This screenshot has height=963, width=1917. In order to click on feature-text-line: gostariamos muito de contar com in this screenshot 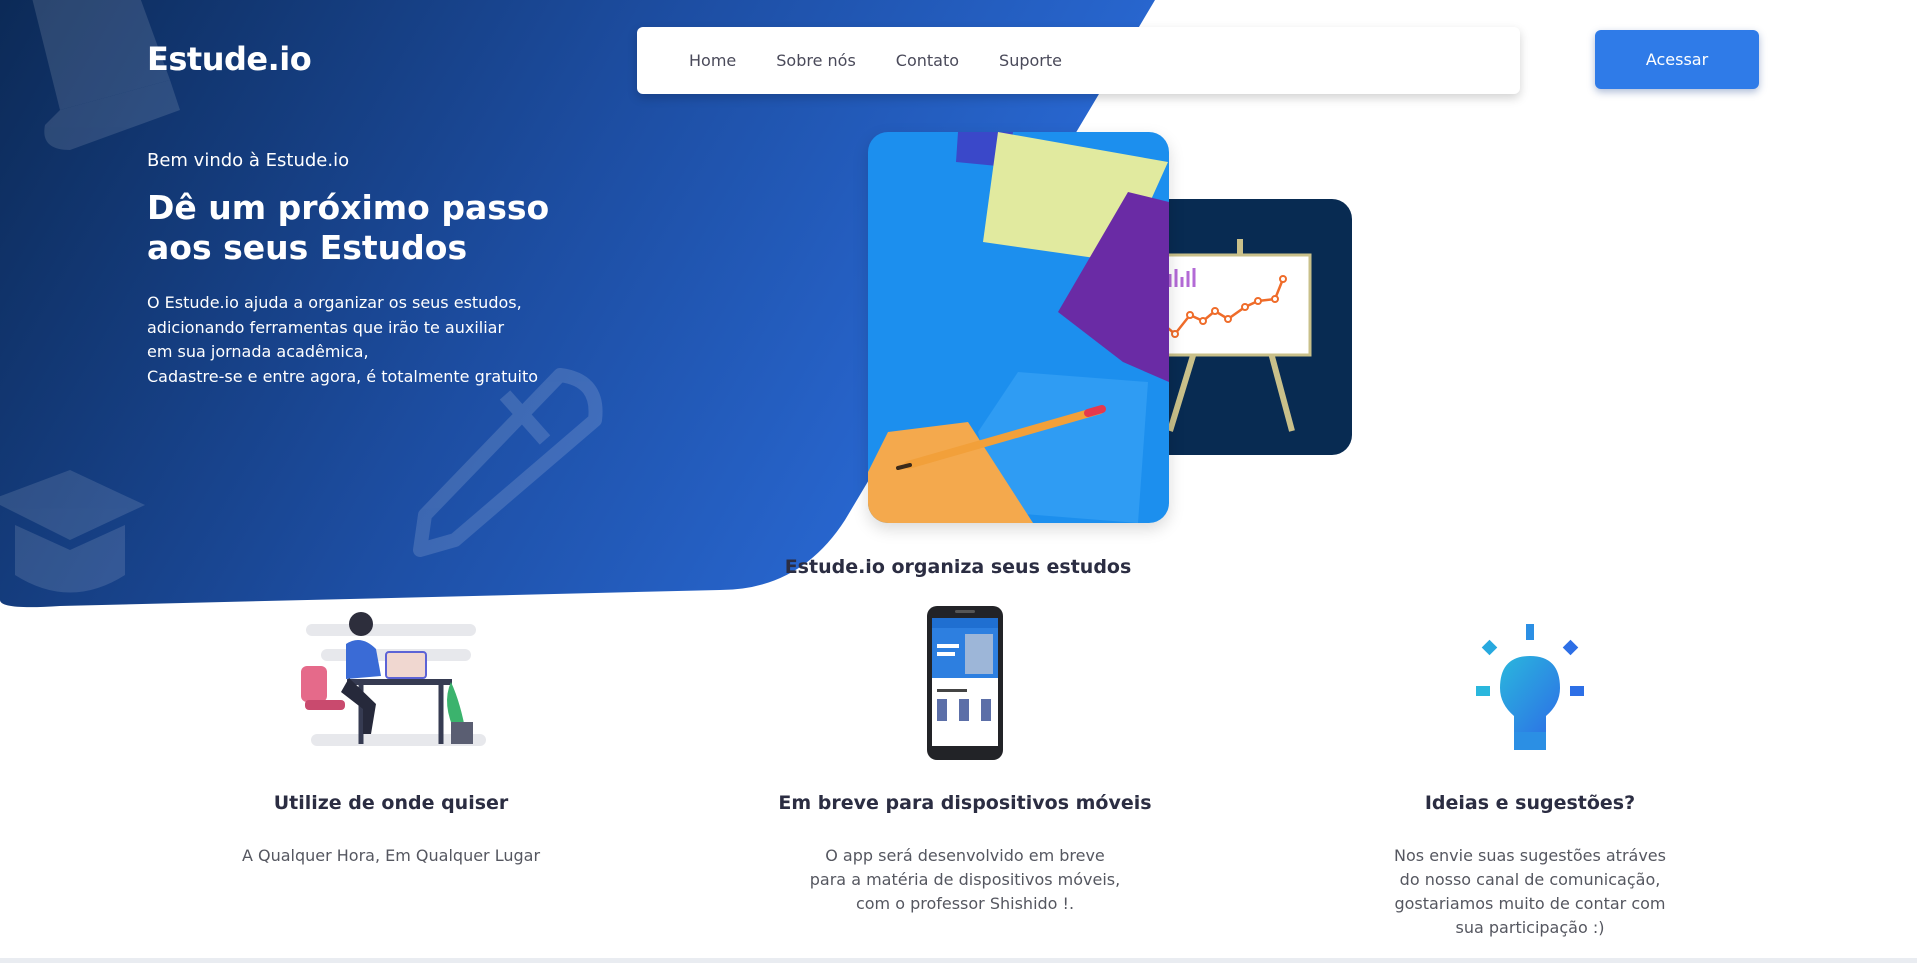, I will do `click(1530, 903)`.